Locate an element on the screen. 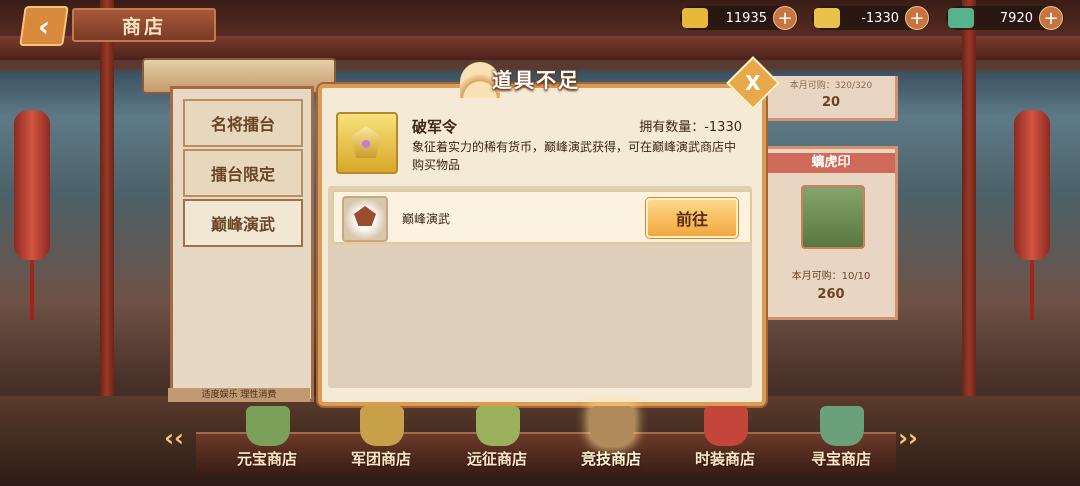 This screenshot has height=486, width=1080. item-icon is located at coordinates (367, 143).